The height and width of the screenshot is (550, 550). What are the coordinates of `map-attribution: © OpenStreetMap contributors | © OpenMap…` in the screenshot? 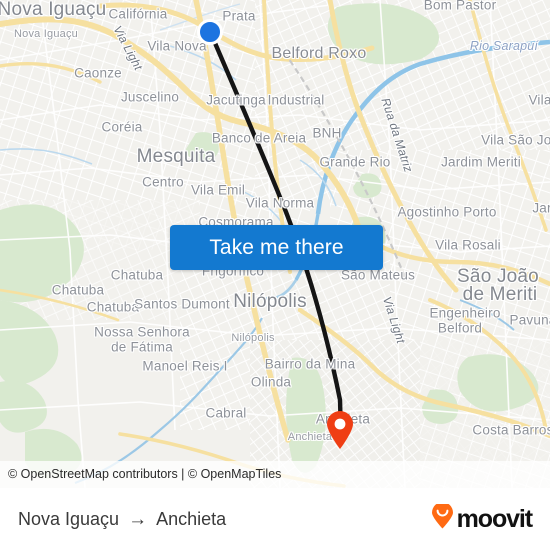 It's located at (275, 474).